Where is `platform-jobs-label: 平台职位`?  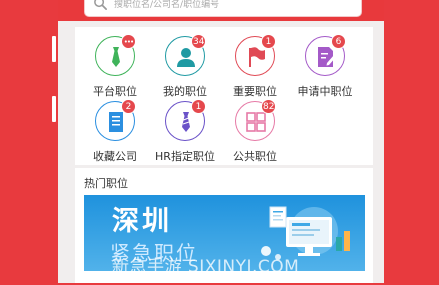 platform-jobs-label: 平台职位 is located at coordinates (115, 91).